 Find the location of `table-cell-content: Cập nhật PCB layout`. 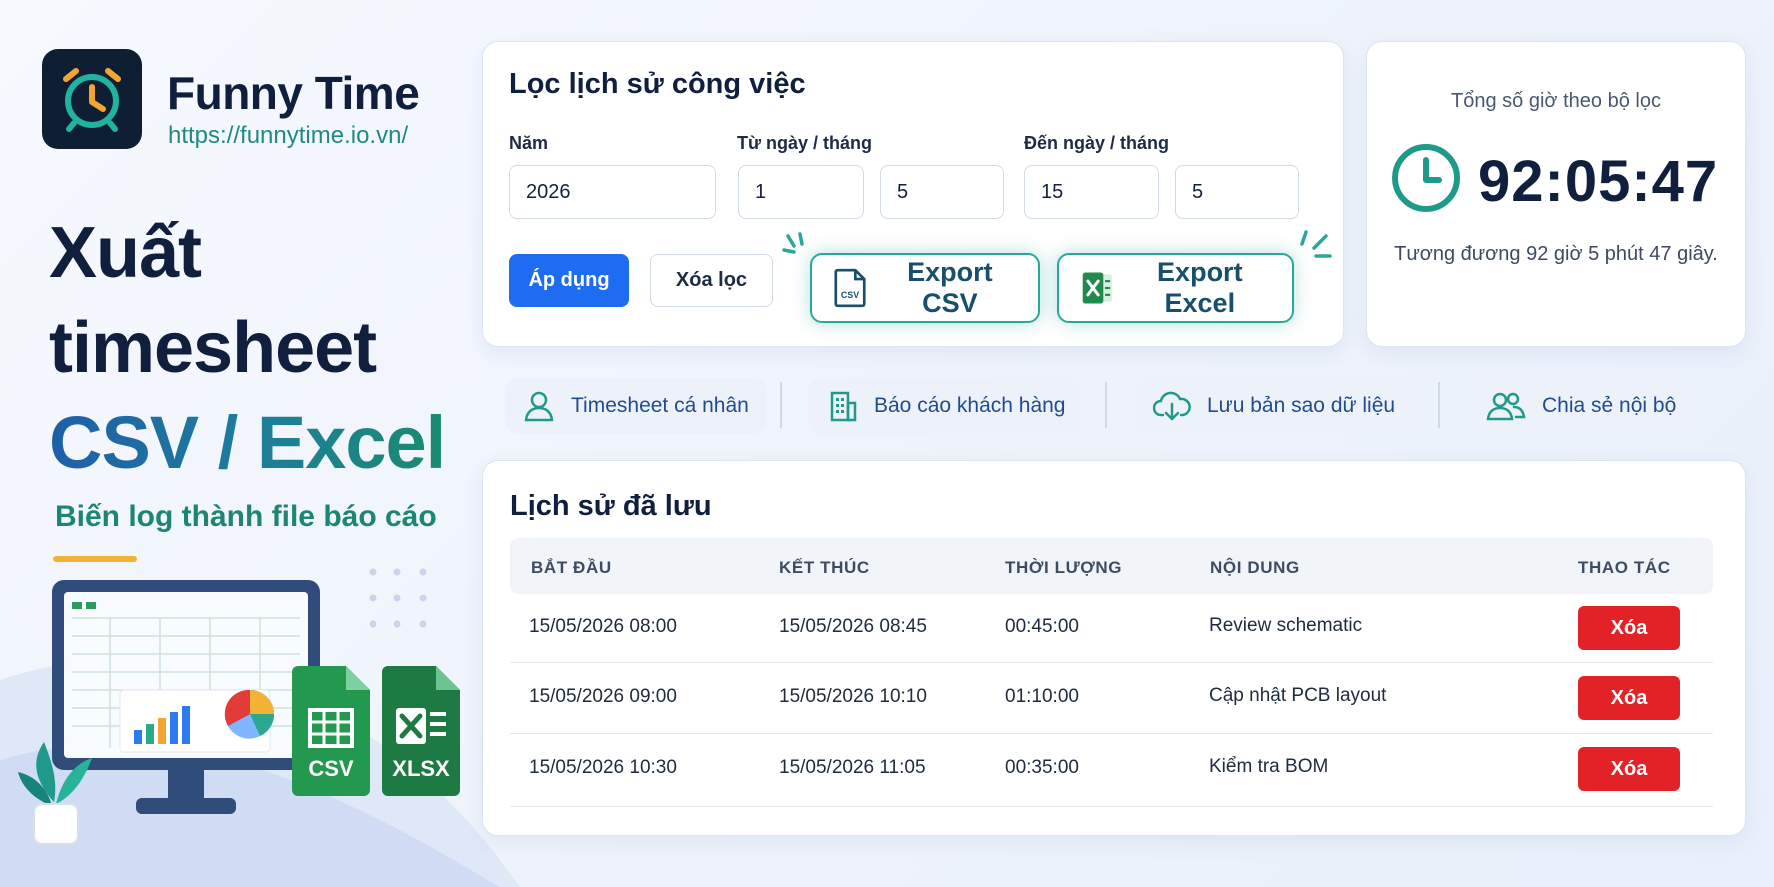

table-cell-content: Cập nhật PCB layout is located at coordinates (1298, 695).